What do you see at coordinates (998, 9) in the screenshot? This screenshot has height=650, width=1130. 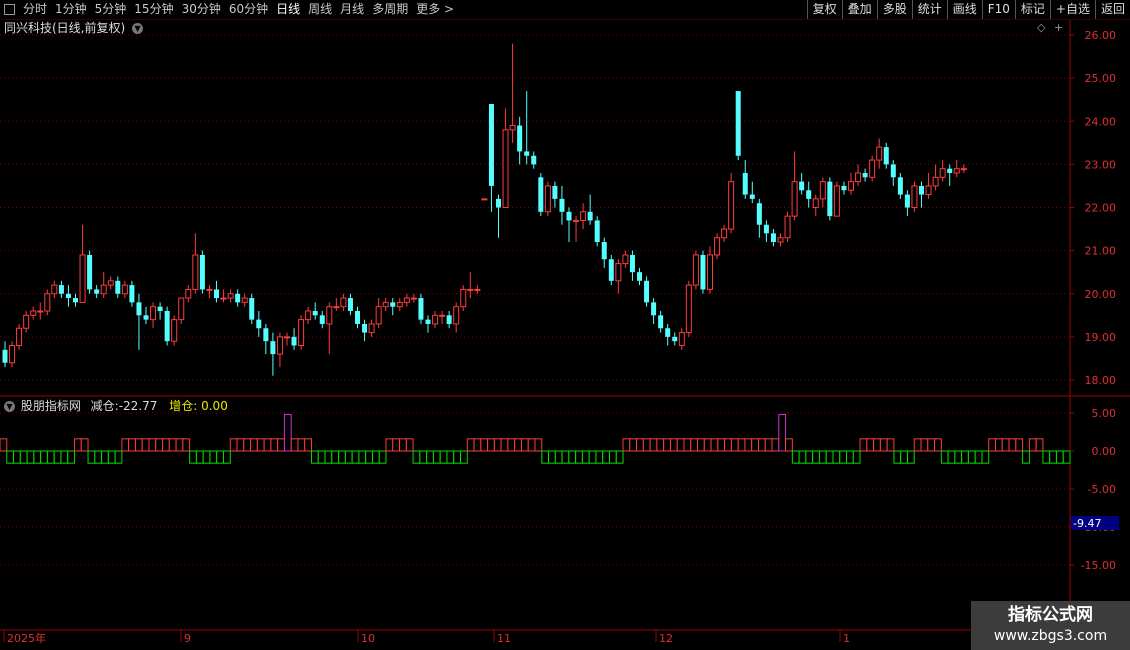 I see `tool-button: F10` at bounding box center [998, 9].